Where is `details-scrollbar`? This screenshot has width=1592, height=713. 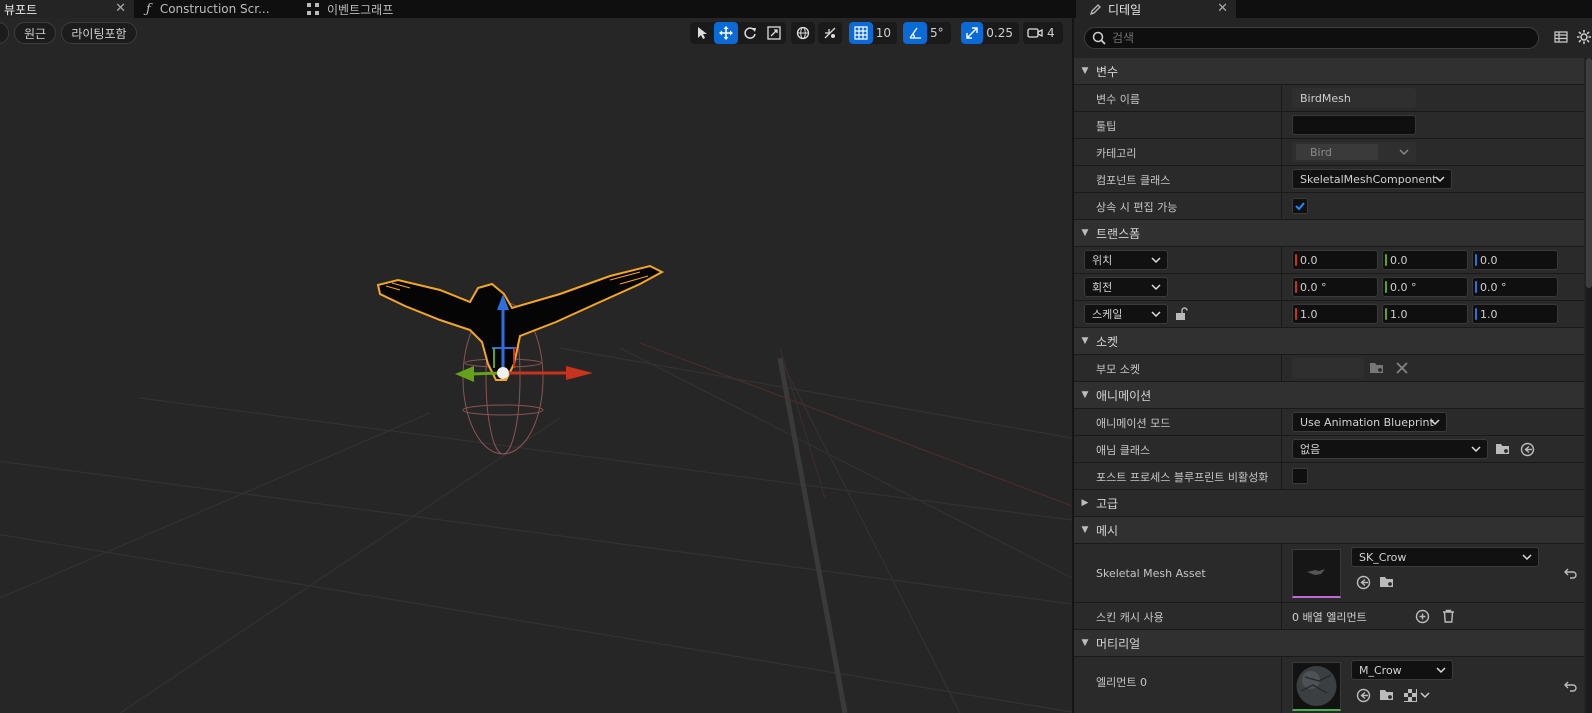
details-scrollbar is located at coordinates (1589, 385).